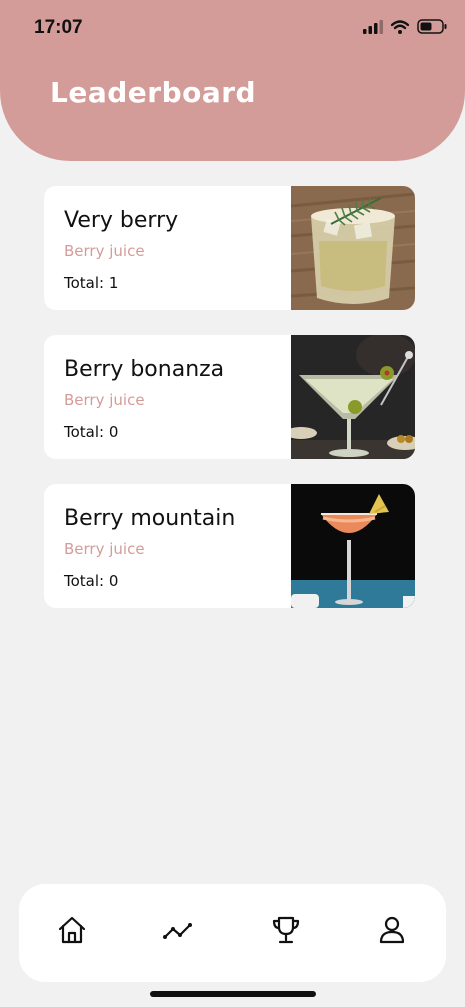 This screenshot has width=465, height=1007. I want to click on trophy-icon, so click(286, 932).